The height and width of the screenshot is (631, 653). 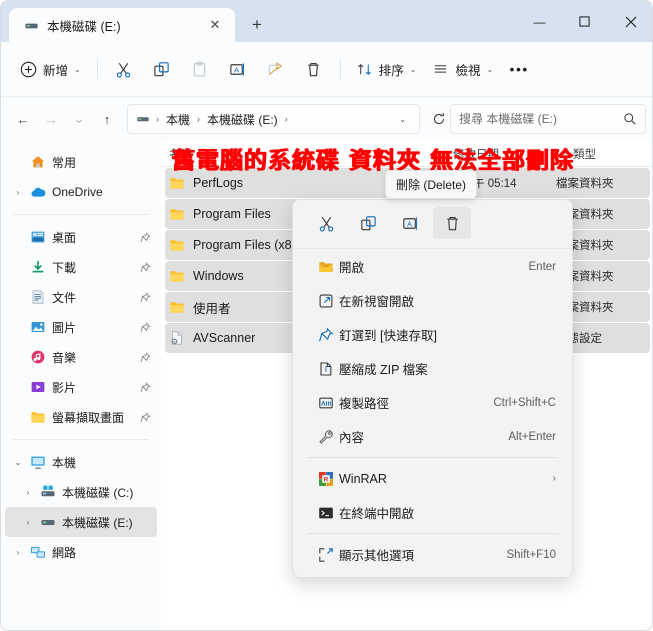 I want to click on svg-text: R, so click(x=326, y=479).